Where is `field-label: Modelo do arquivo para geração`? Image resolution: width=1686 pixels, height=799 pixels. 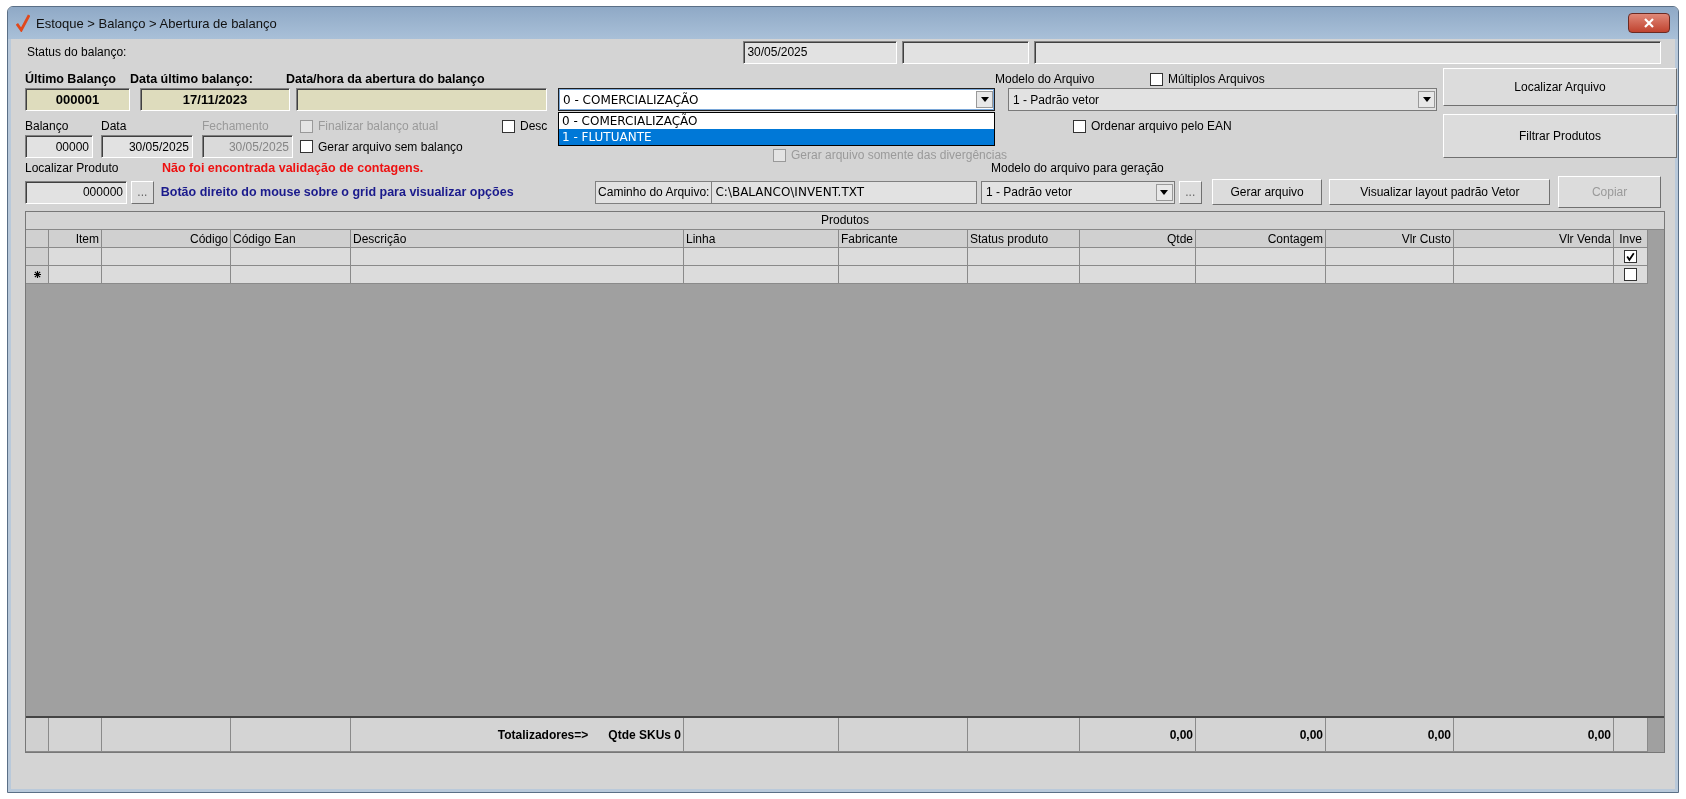
field-label: Modelo do arquivo para geração is located at coordinates (1077, 167).